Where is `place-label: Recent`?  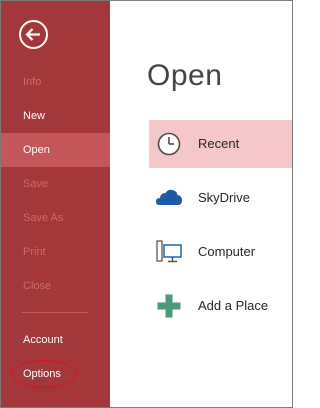 place-label: Recent is located at coordinates (219, 143).